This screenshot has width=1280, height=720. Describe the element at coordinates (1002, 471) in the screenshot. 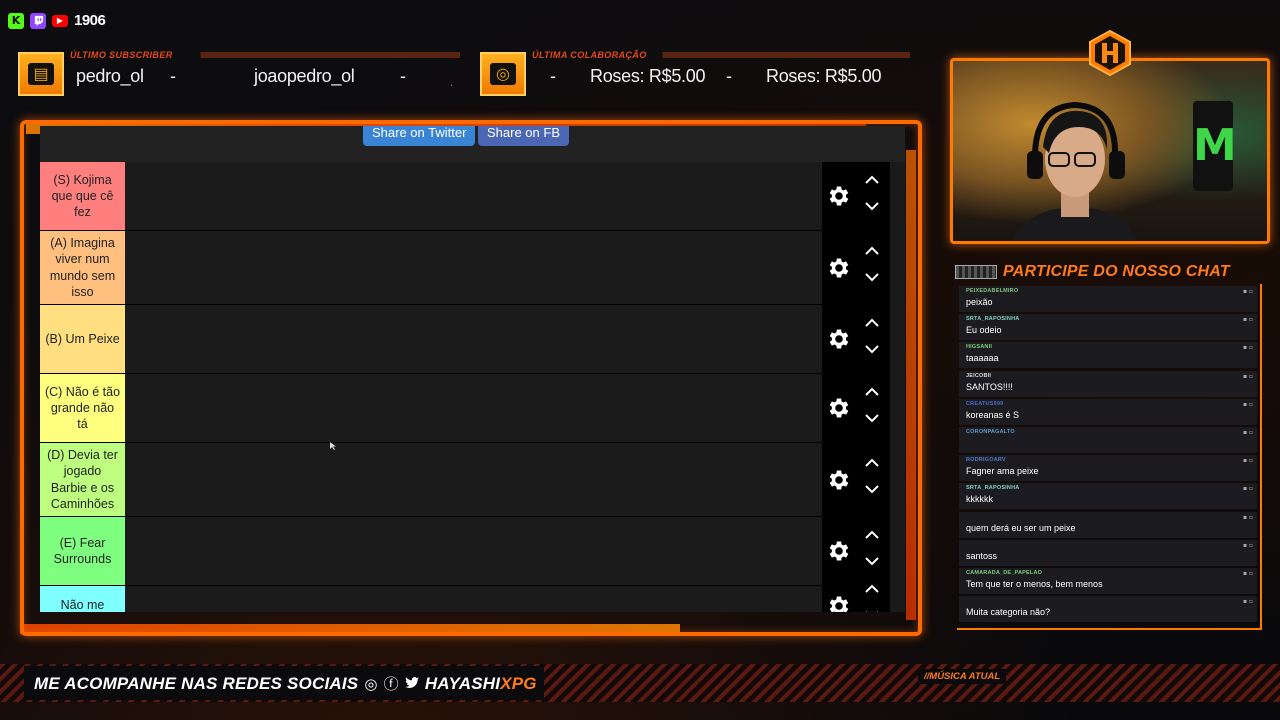

I see `chat-text: Fagner ama peixe` at that location.